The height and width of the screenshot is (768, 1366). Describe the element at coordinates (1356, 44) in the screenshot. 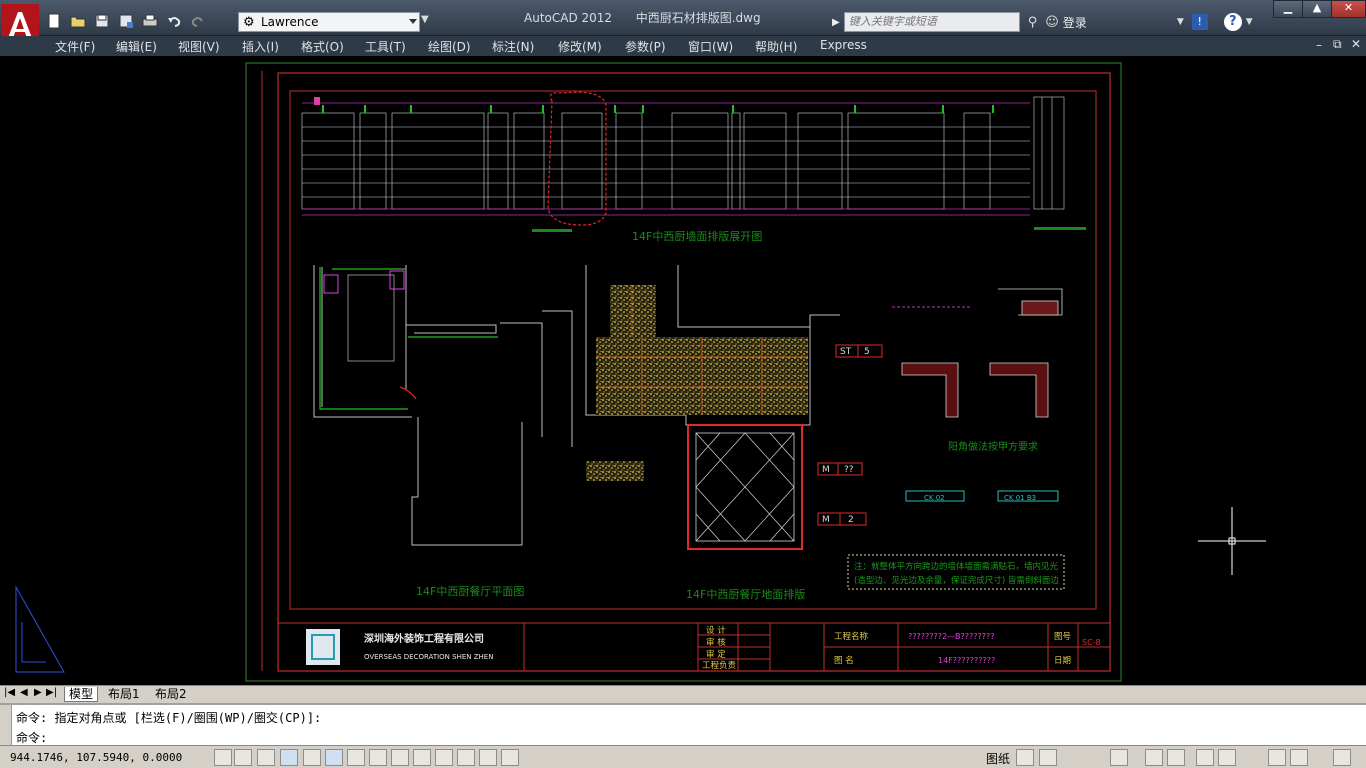

I see `doc-close-button: ✕` at that location.